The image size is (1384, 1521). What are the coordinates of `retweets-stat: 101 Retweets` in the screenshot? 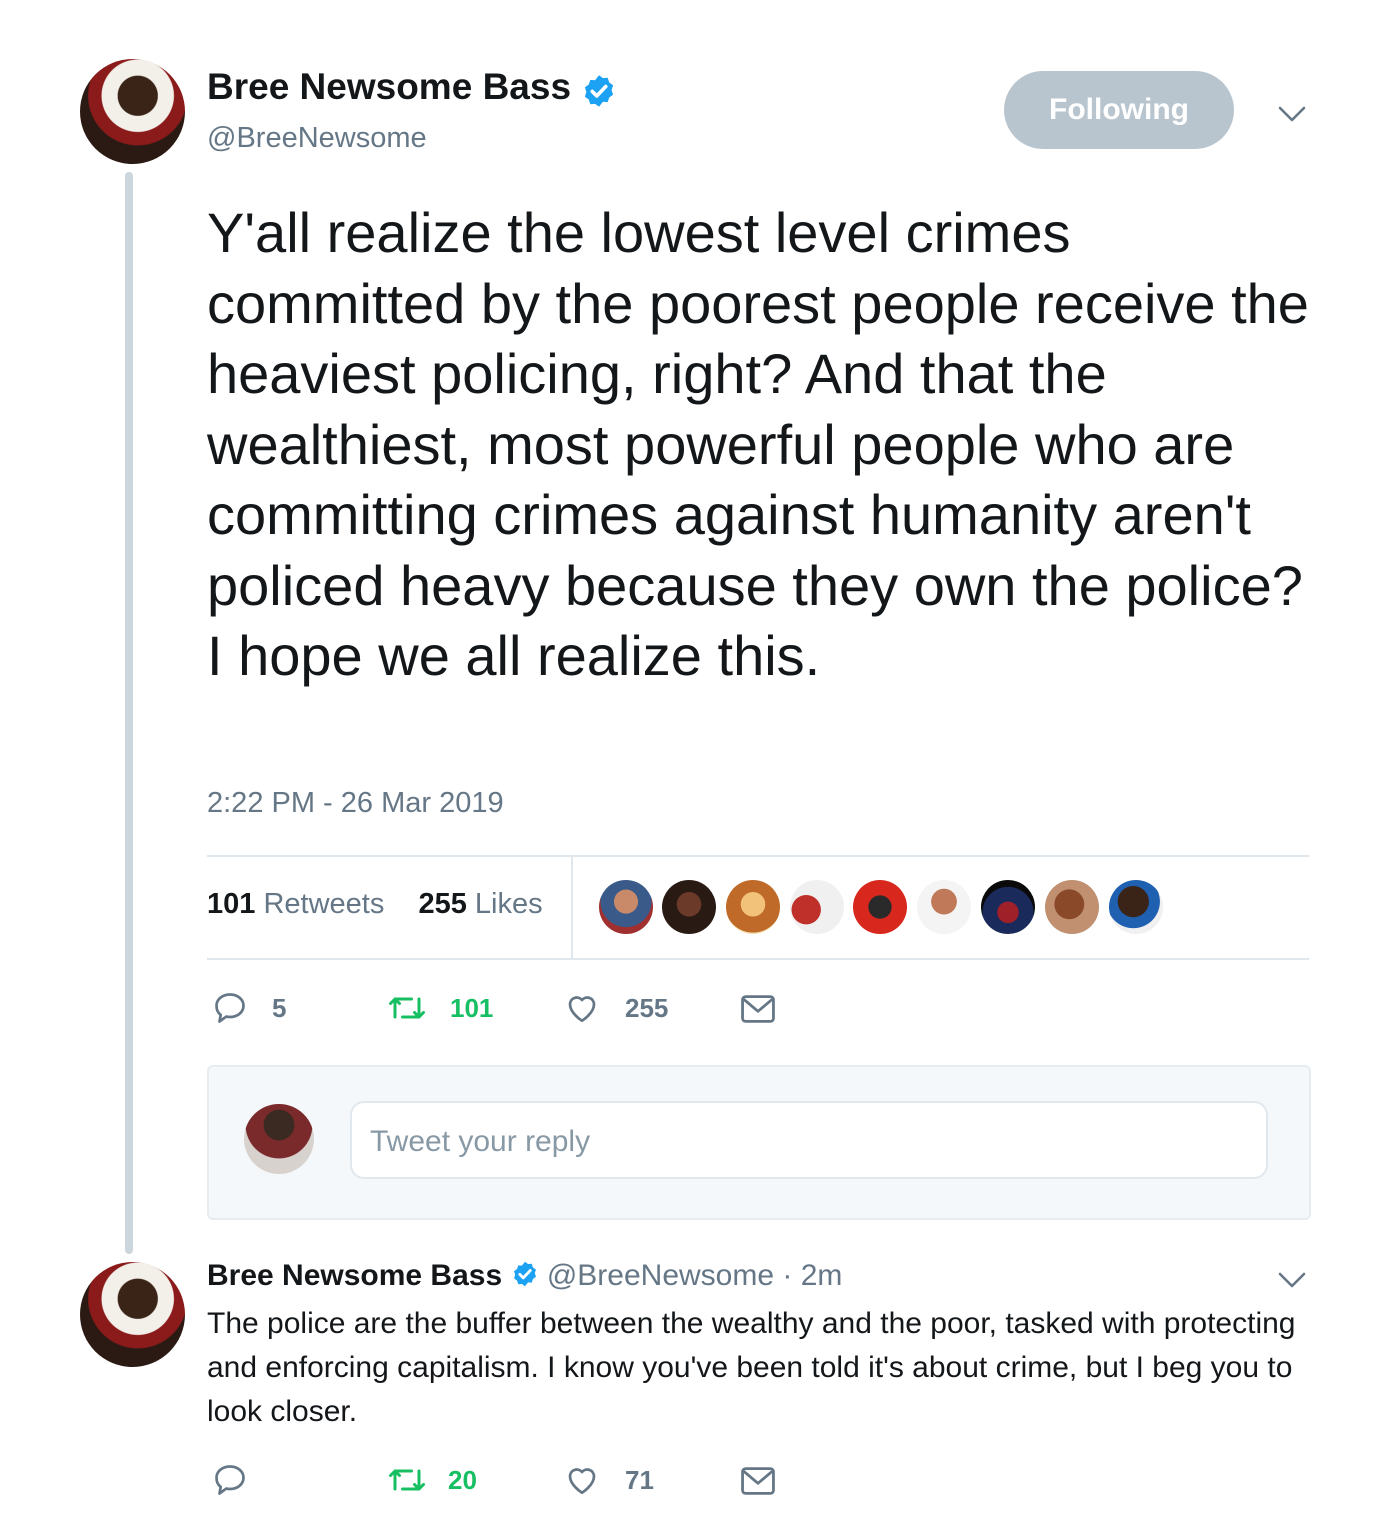 It's located at (295, 904).